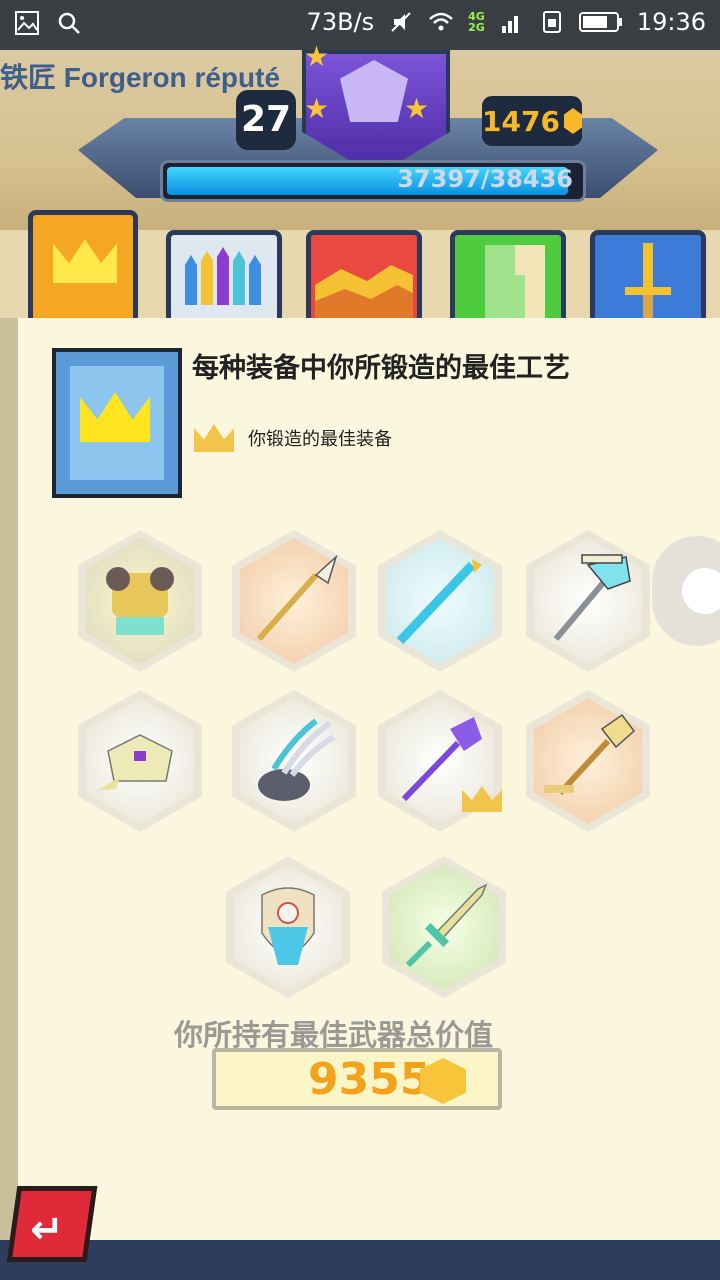 This screenshot has width=720, height=1280. What do you see at coordinates (476, 22) in the screenshot?
I see `network-type: 4G 2G` at bounding box center [476, 22].